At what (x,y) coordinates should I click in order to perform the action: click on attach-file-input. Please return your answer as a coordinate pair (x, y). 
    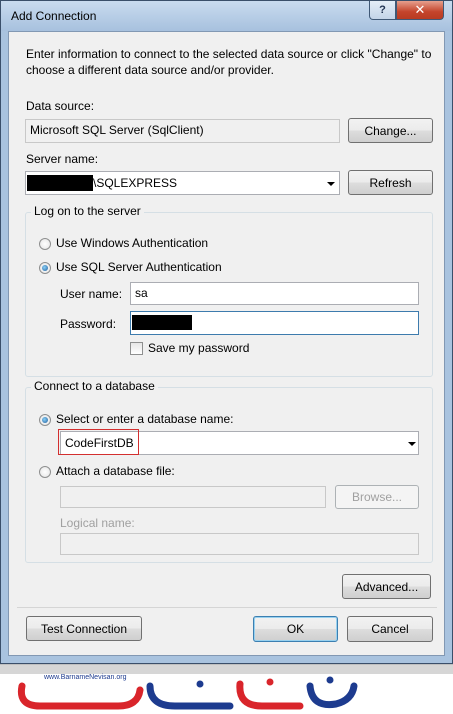
    Looking at the image, I should click on (193, 497).